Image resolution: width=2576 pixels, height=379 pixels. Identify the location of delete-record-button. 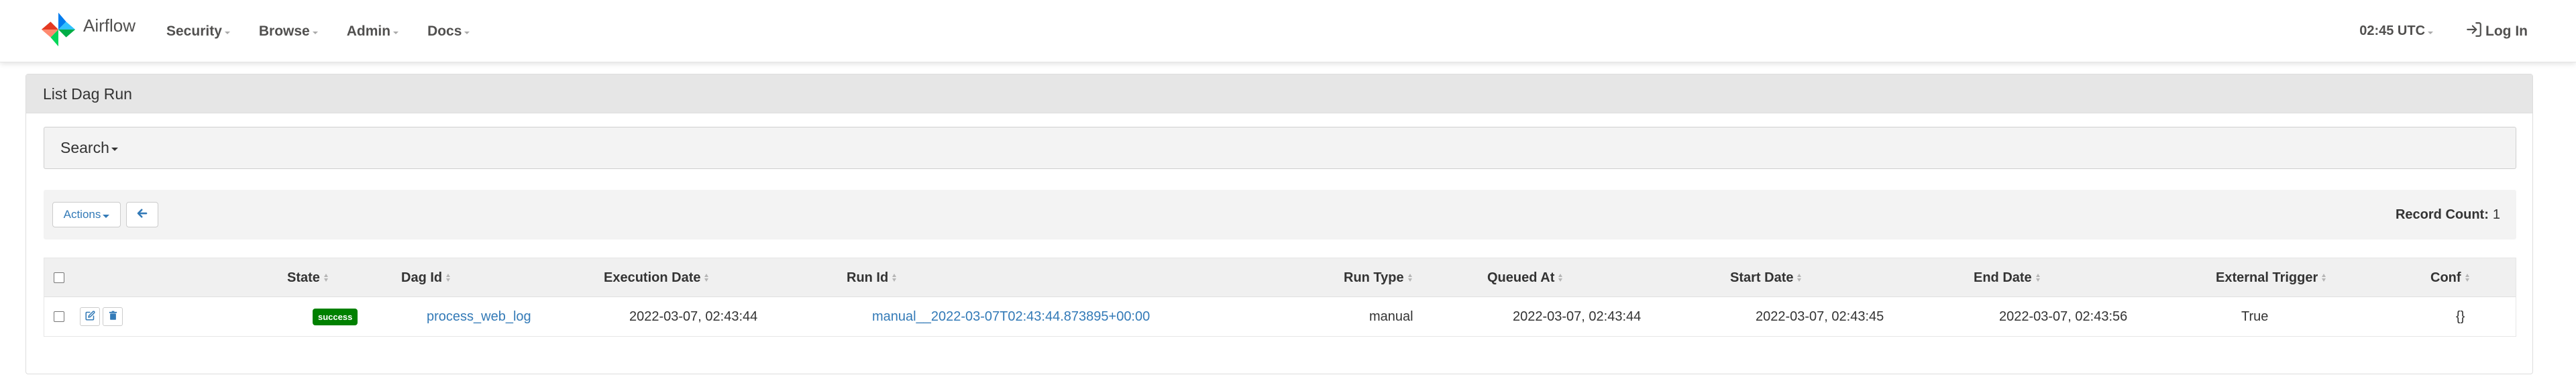
(113, 316).